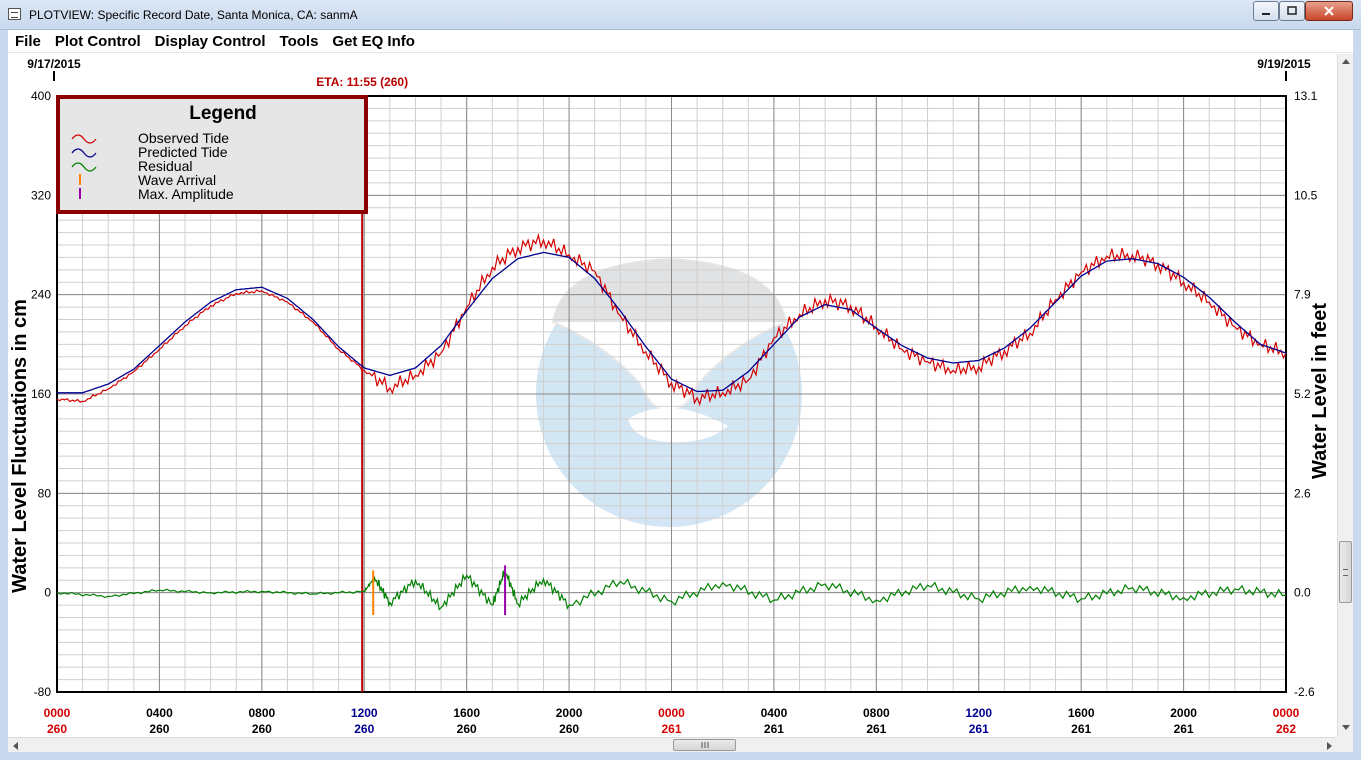 The height and width of the screenshot is (760, 1361). Describe the element at coordinates (16, 746) in the screenshot. I see `scroll-left-arrow-icon` at that location.